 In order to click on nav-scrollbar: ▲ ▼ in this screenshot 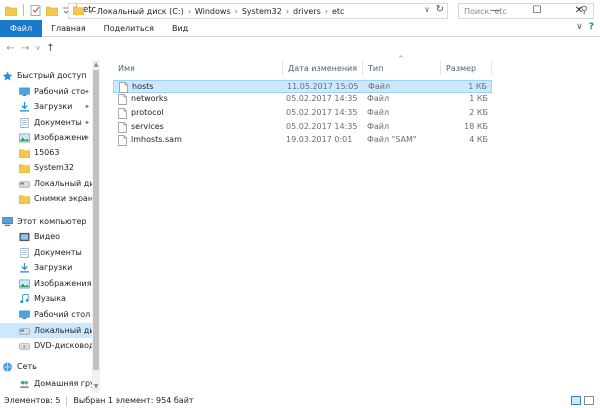, I will do `click(96, 226)`.